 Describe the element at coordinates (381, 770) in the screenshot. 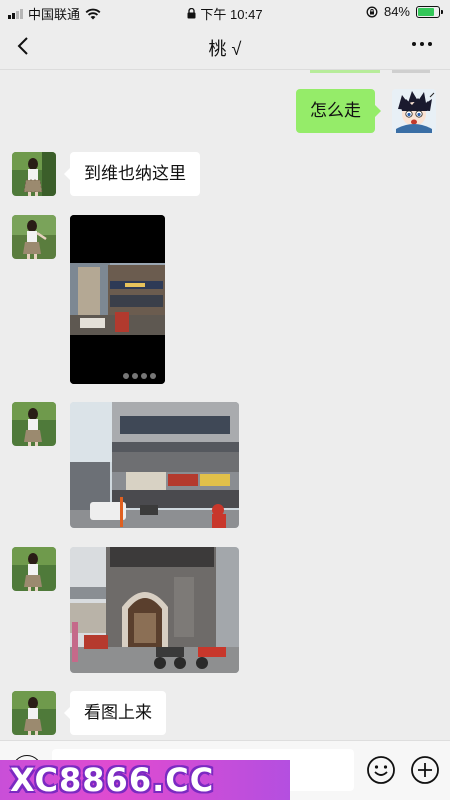

I see `emoji-icon` at that location.